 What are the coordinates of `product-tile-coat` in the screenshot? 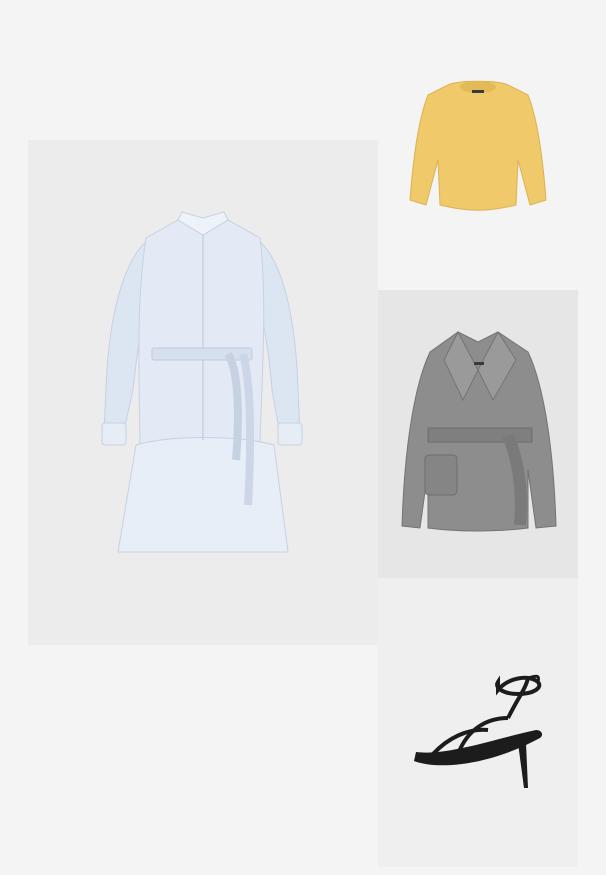 It's located at (478, 434).